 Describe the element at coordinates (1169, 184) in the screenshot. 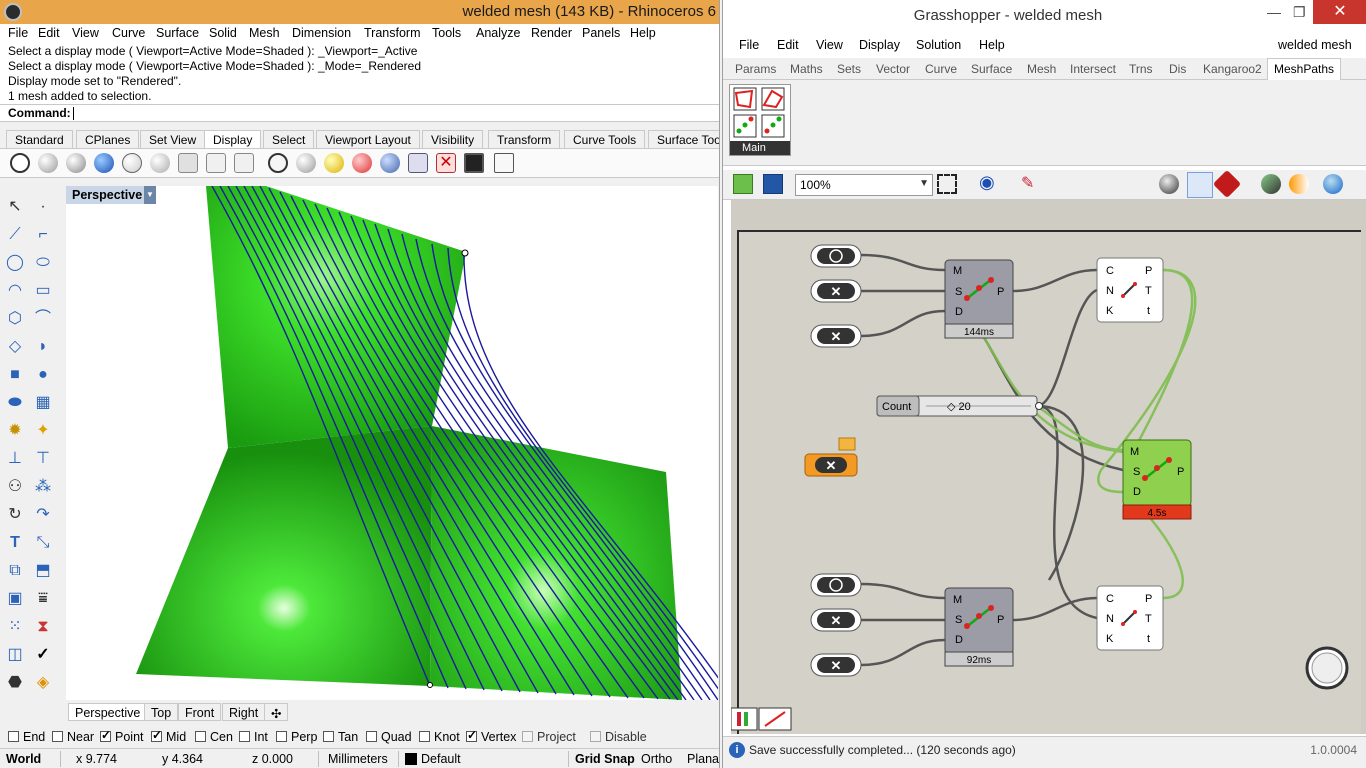

I see `preview-shaded-icon` at that location.